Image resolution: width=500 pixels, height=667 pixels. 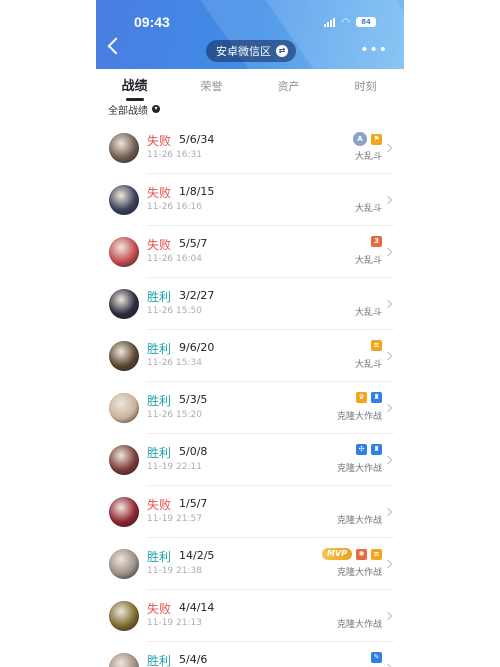 I want to click on match-row: 失败 1/5/7 11-19 21:57 克隆大作战, so click(x=250, y=512).